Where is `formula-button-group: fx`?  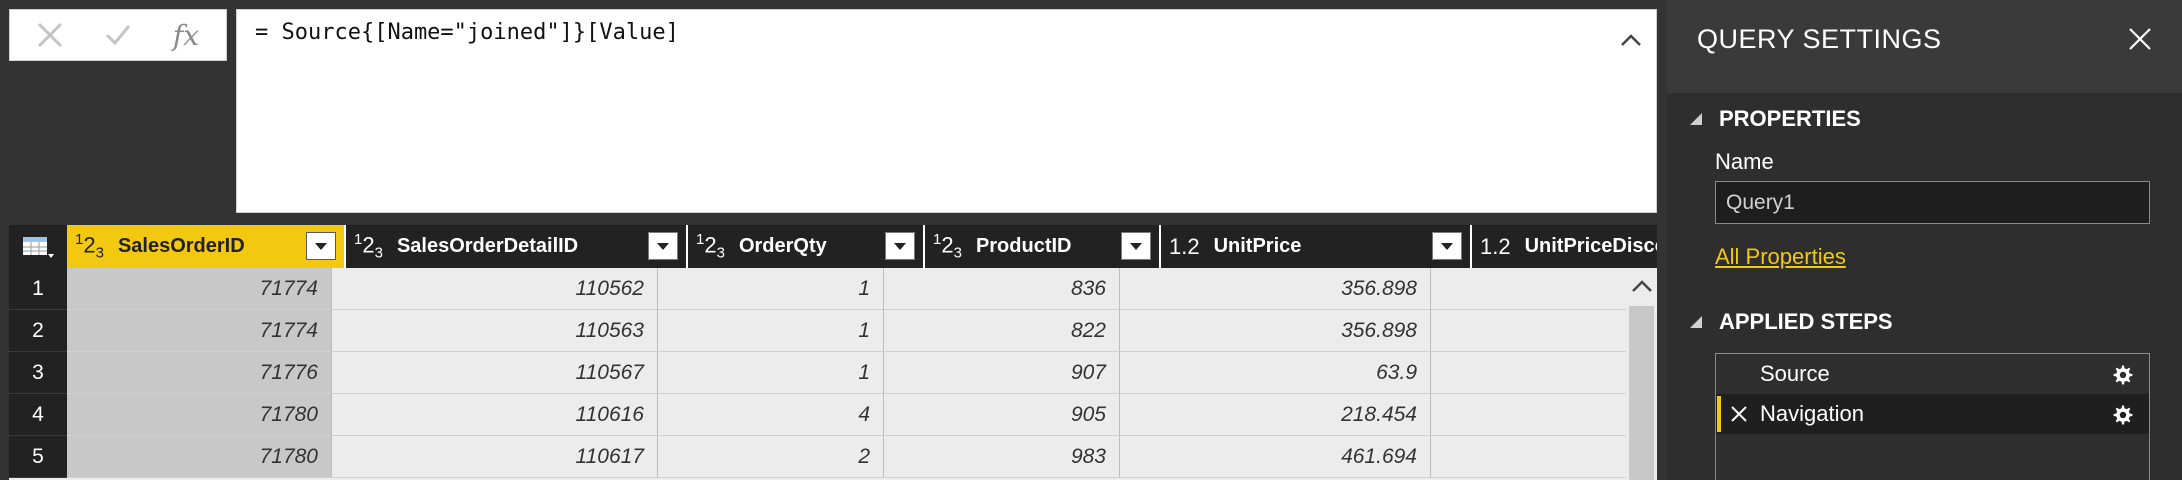
formula-button-group: fx is located at coordinates (118, 35).